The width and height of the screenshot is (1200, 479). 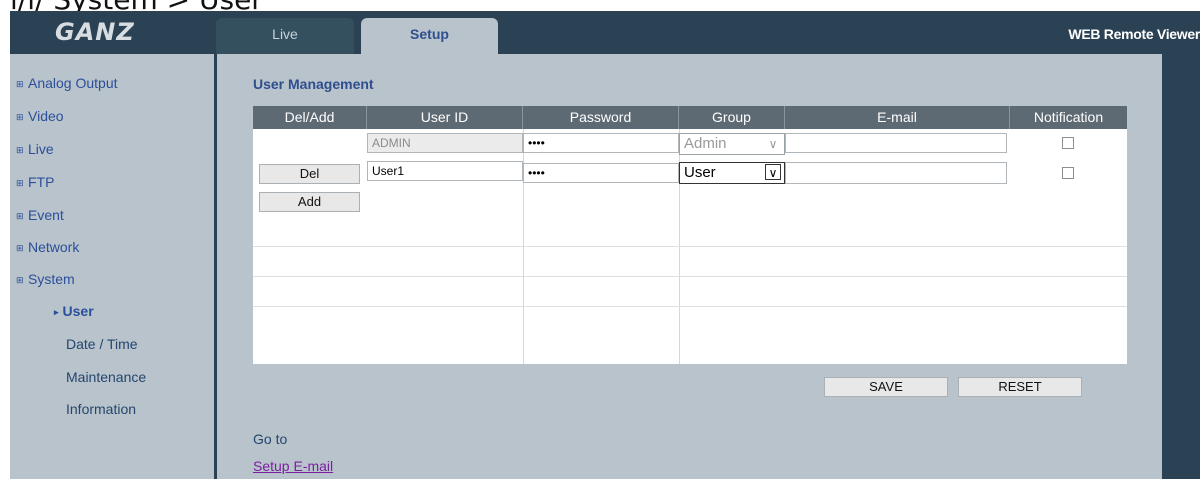 What do you see at coordinates (41, 182) in the screenshot?
I see `sidebar-item-label: FTP` at bounding box center [41, 182].